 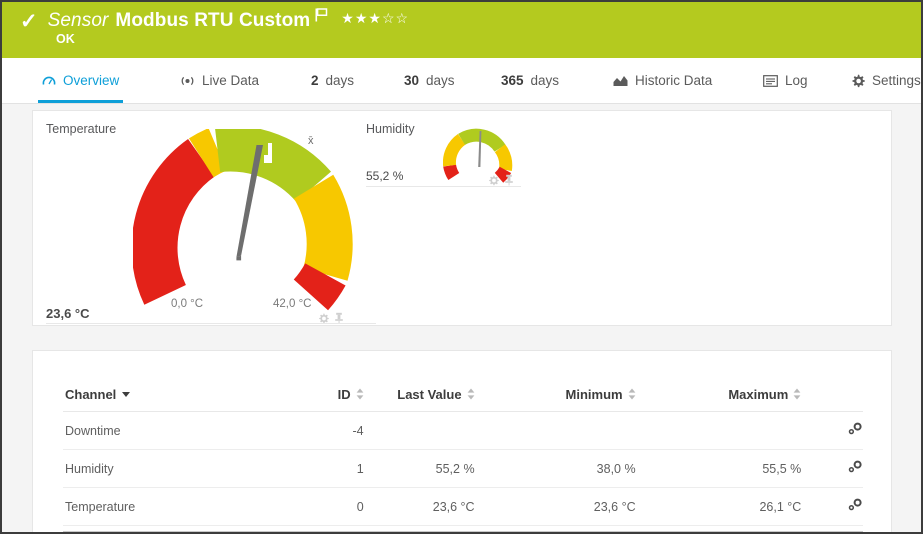 What do you see at coordinates (419, 430) in the screenshot?
I see `cell-last-value` at bounding box center [419, 430].